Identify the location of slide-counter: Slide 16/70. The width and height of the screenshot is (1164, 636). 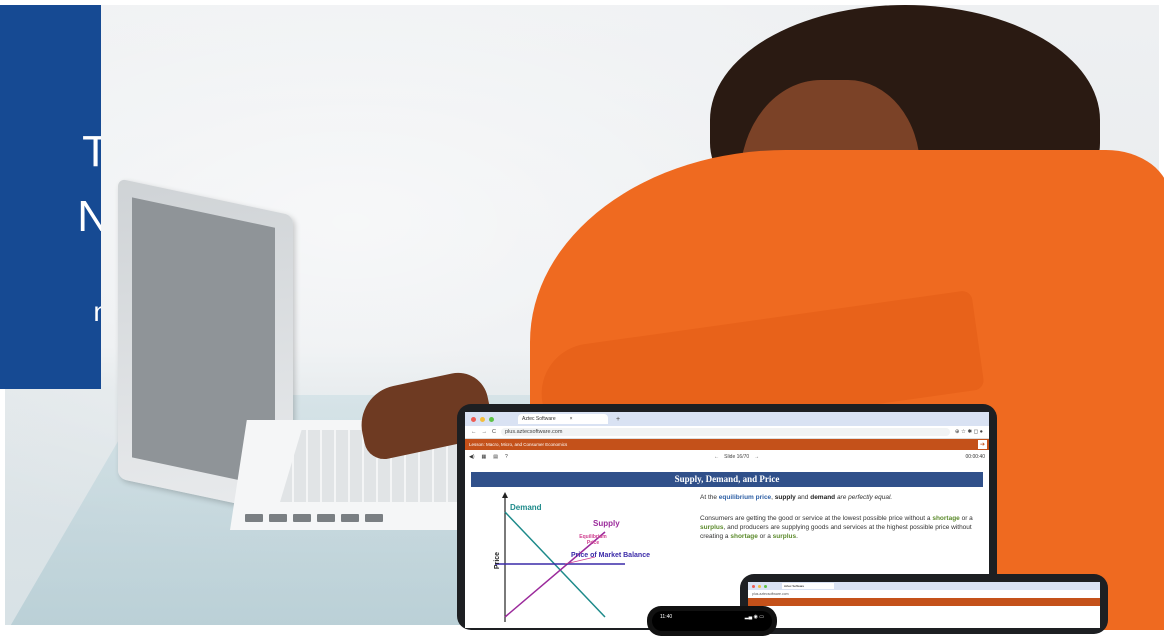
(737, 457).